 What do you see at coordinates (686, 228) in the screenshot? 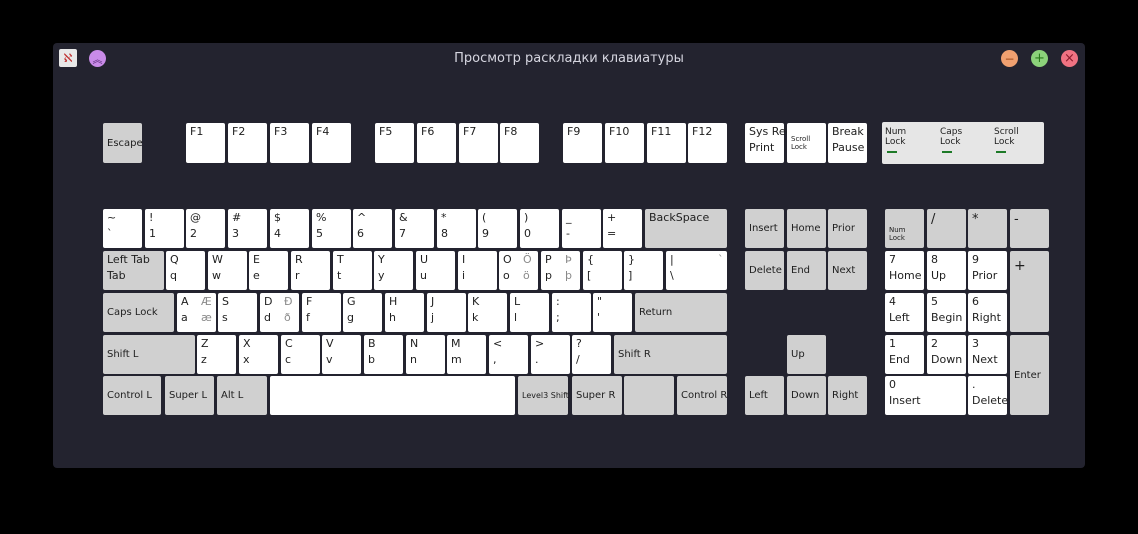
I see `key-backspace: BackSpace` at bounding box center [686, 228].